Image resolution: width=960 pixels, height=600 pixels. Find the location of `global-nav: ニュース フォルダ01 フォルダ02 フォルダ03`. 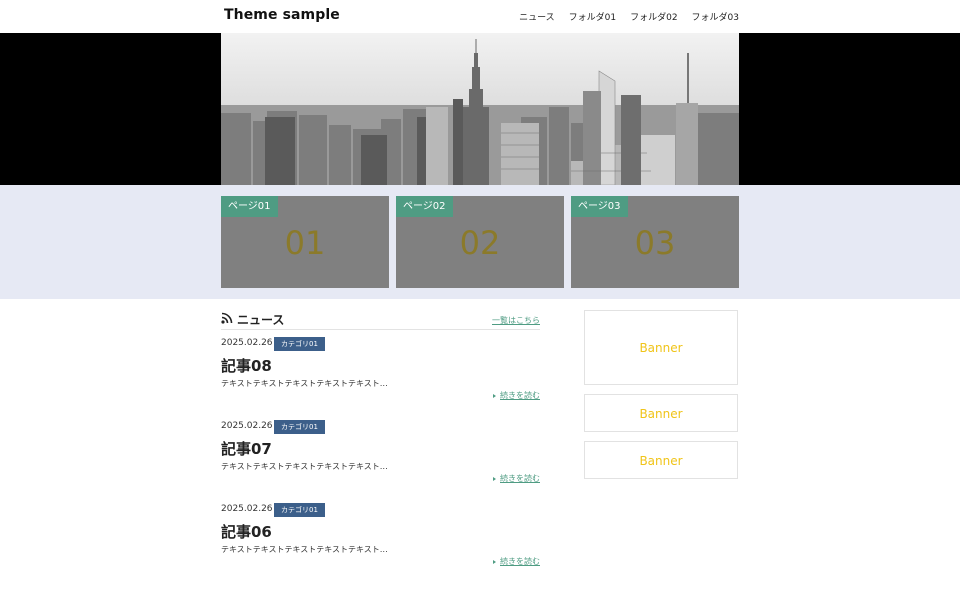

global-nav: ニュース フォルダ01 フォルダ02 フォルダ03 is located at coordinates (629, 16).